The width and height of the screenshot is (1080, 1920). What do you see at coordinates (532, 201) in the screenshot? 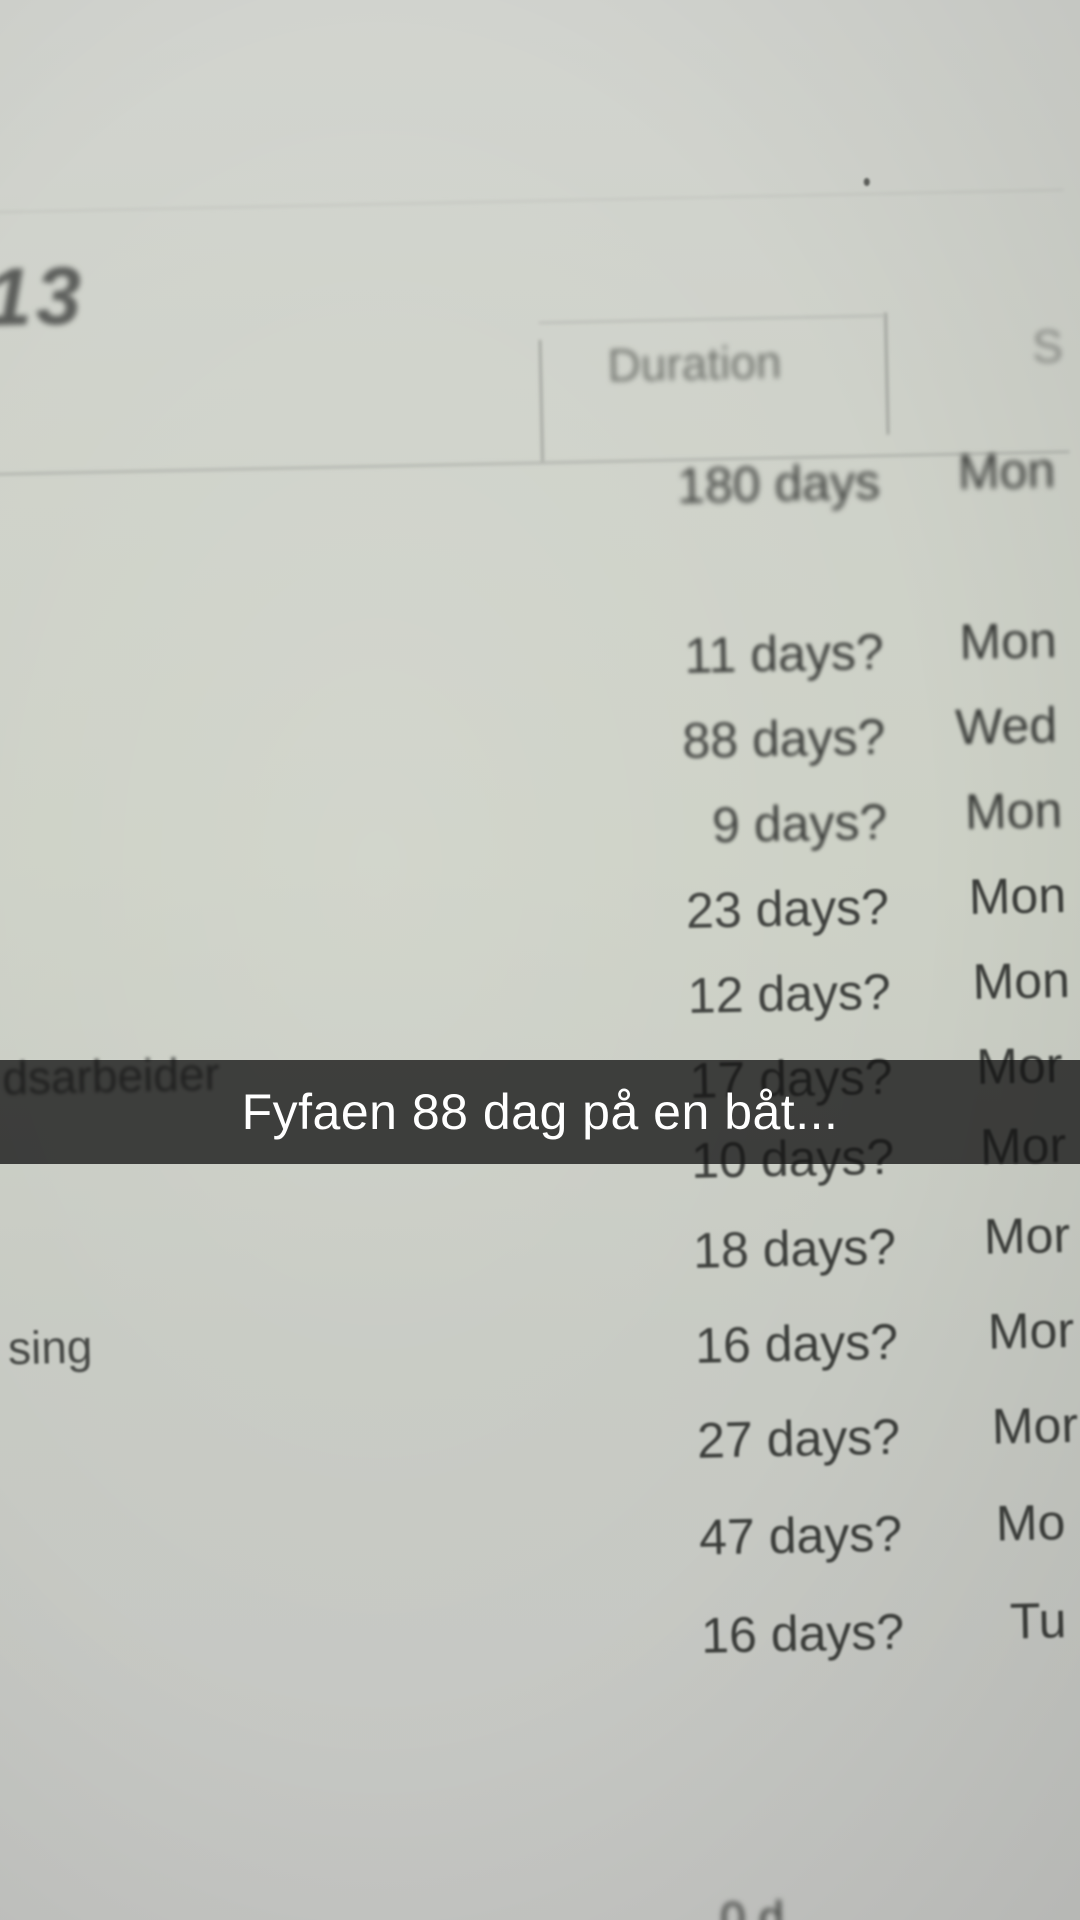
I see `top-rule` at bounding box center [532, 201].